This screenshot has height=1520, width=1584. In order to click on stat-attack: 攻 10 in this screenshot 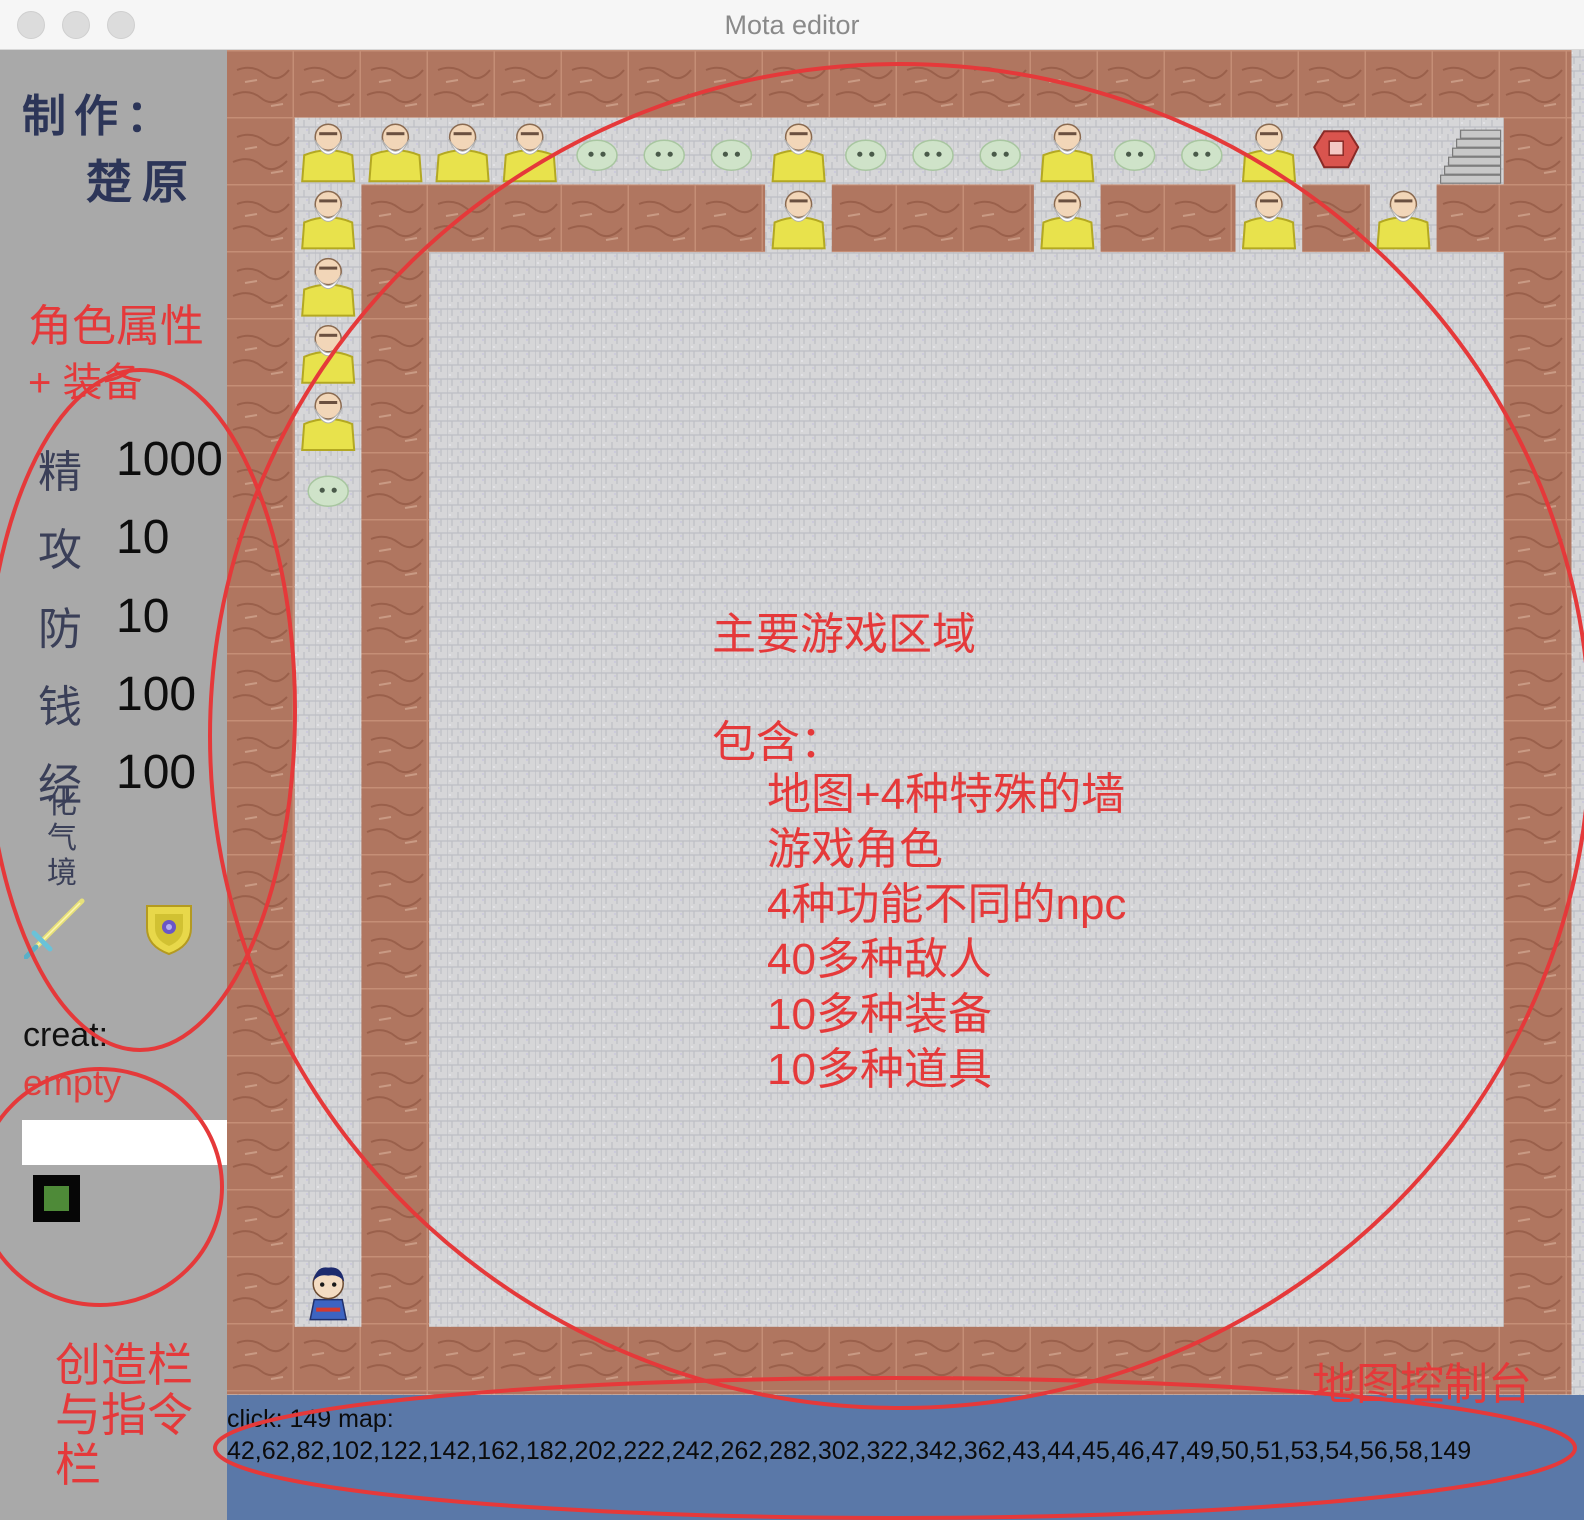, I will do `click(133, 543)`.